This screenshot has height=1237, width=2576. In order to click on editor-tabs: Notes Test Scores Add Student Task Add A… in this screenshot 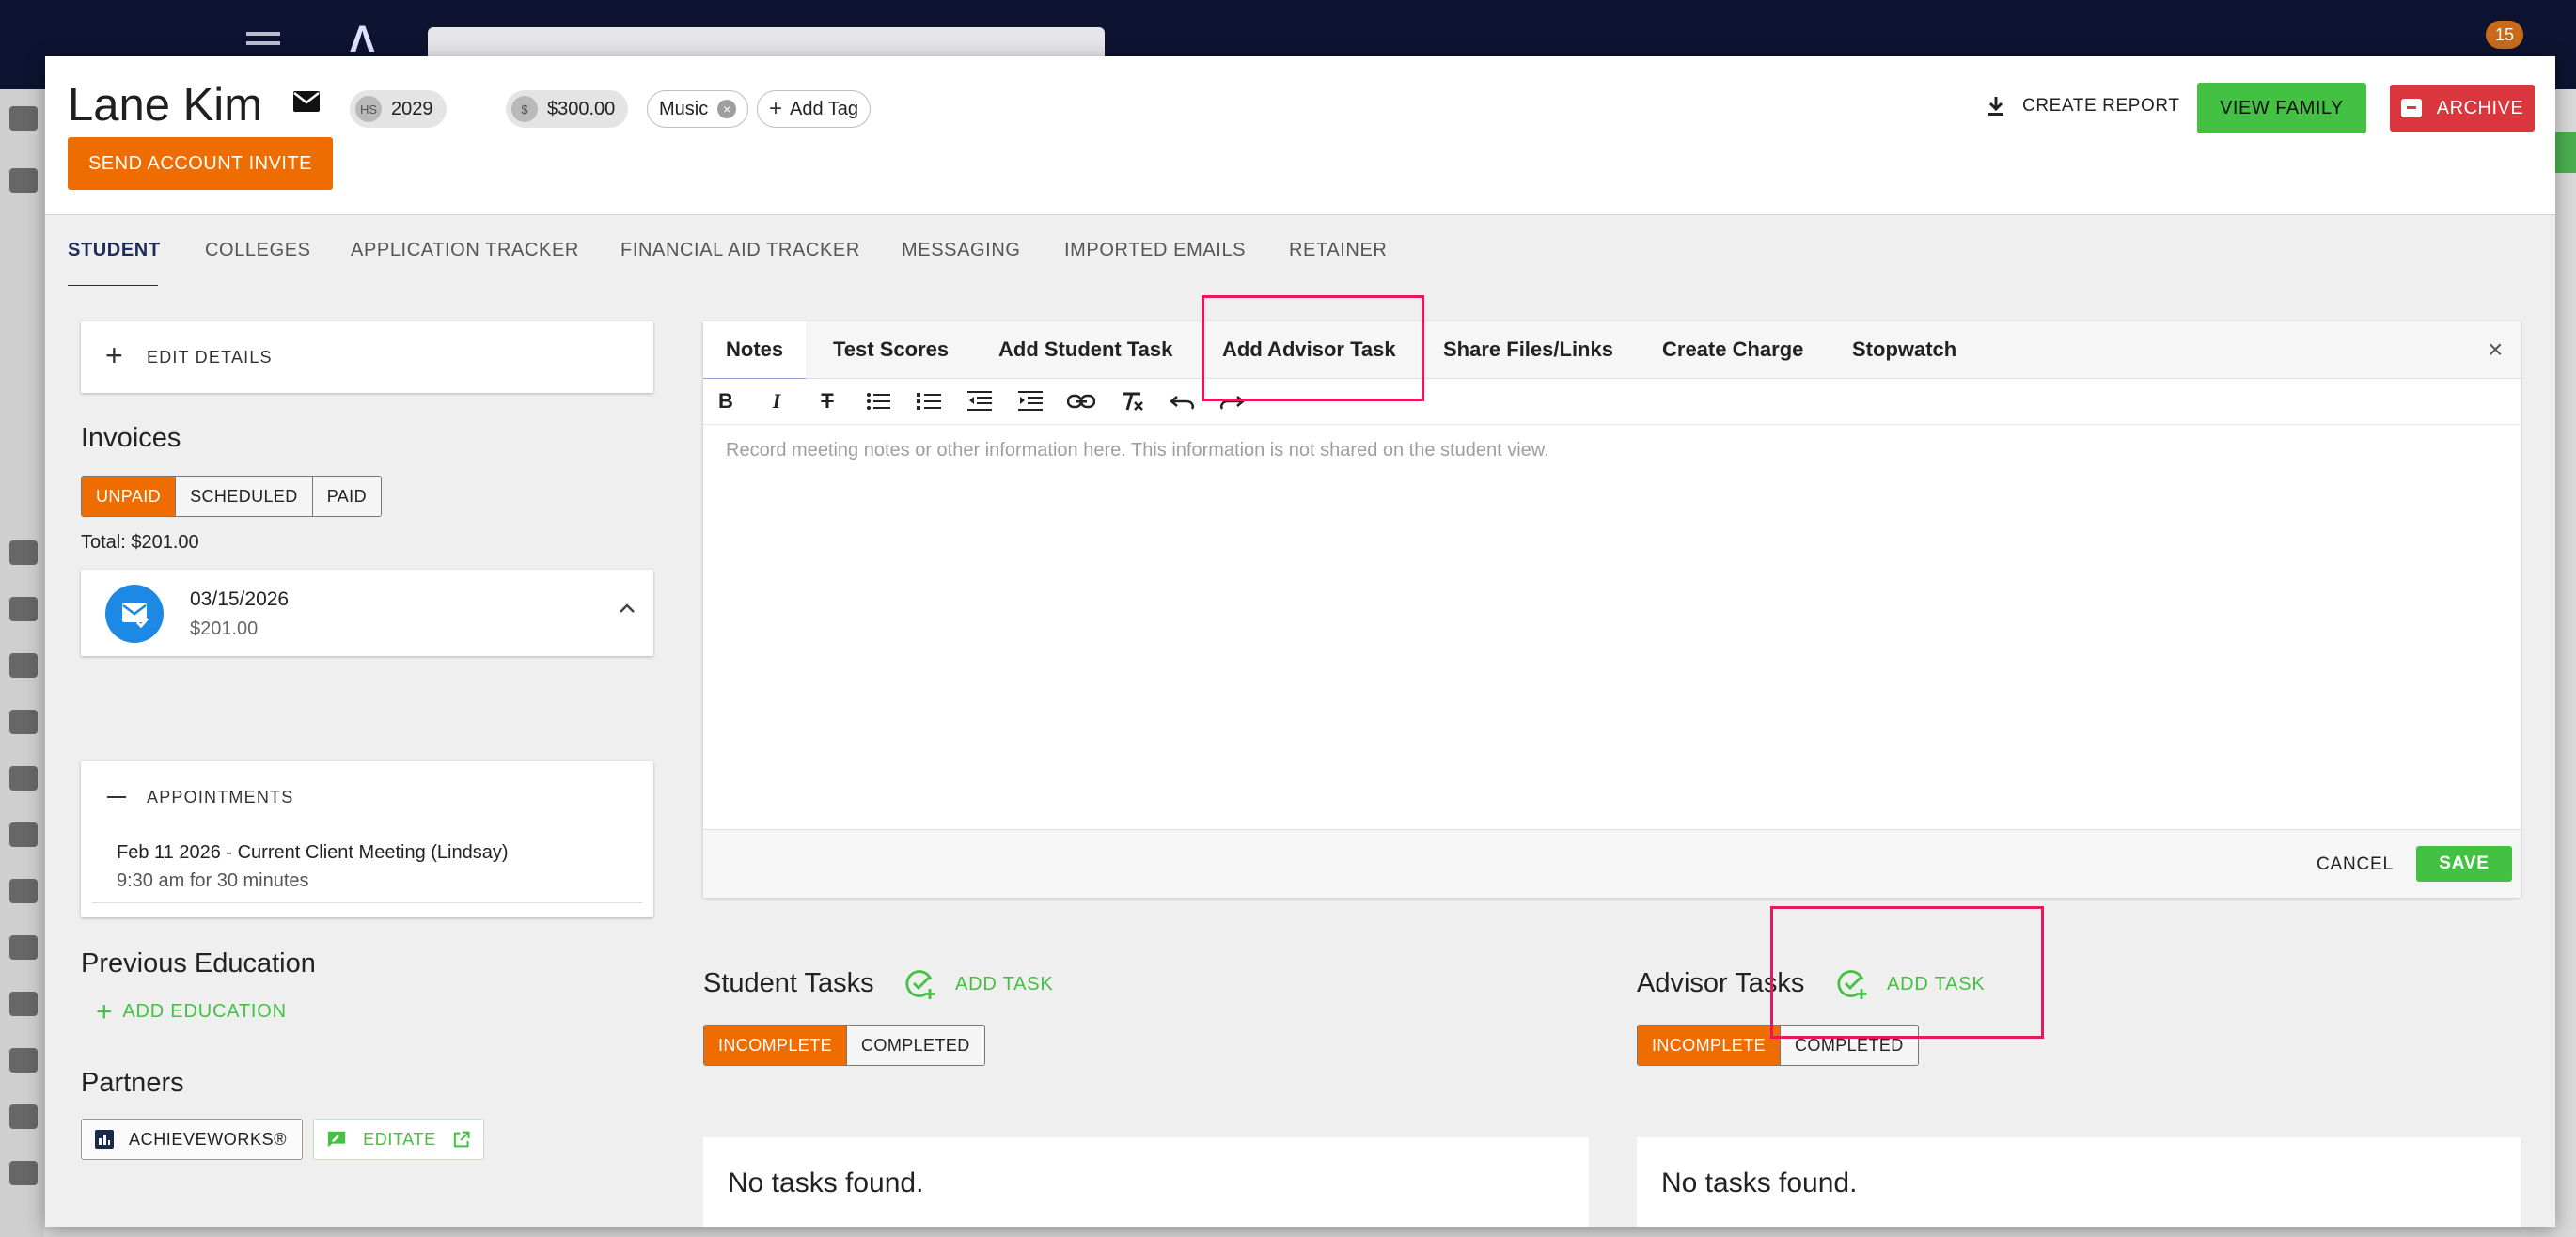, I will do `click(1612, 351)`.